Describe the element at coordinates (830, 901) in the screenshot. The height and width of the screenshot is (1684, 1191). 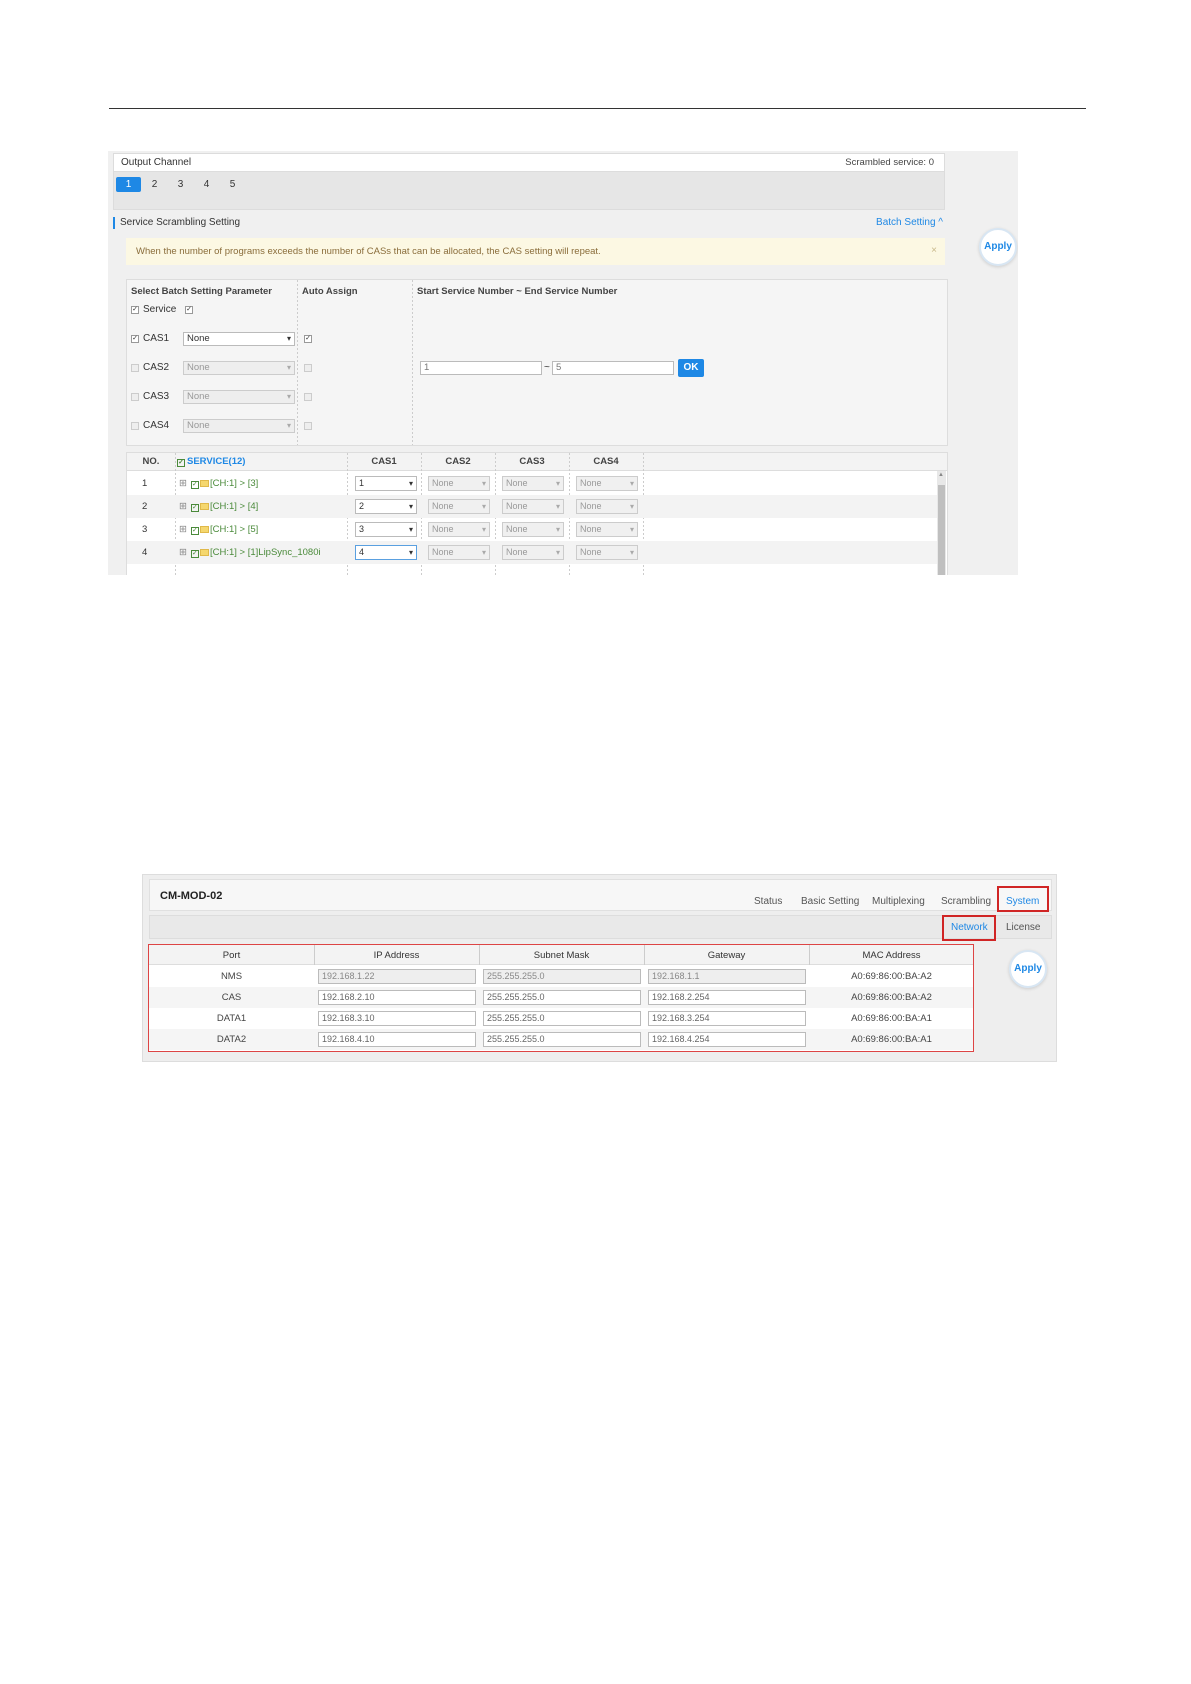
I see `nav-basic-setting: Basic Setting` at that location.